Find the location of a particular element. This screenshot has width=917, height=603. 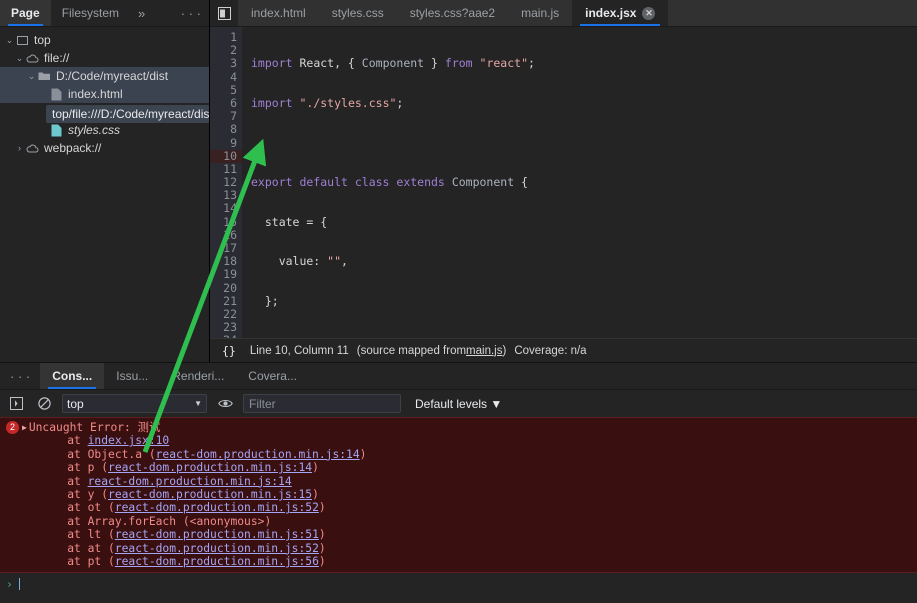

tree-item-main-js: main.js is located at coordinates (104, 112).